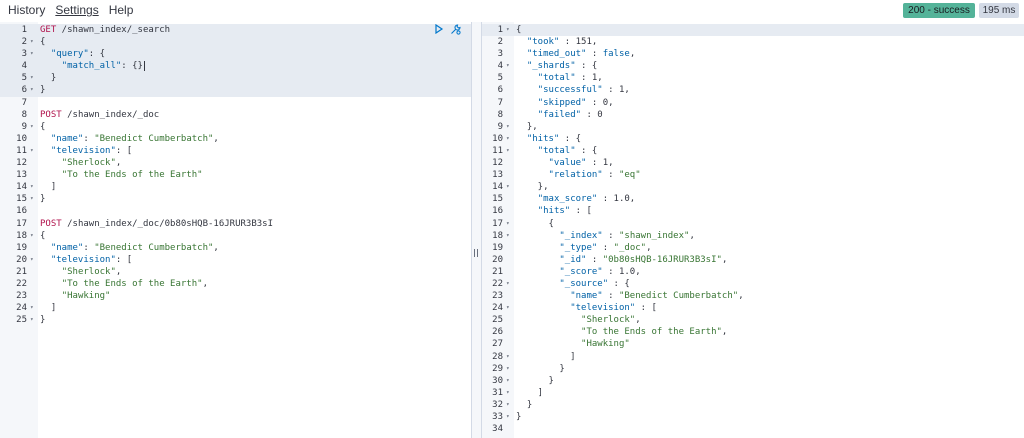  Describe the element at coordinates (439, 29) in the screenshot. I see `play-icon` at that location.